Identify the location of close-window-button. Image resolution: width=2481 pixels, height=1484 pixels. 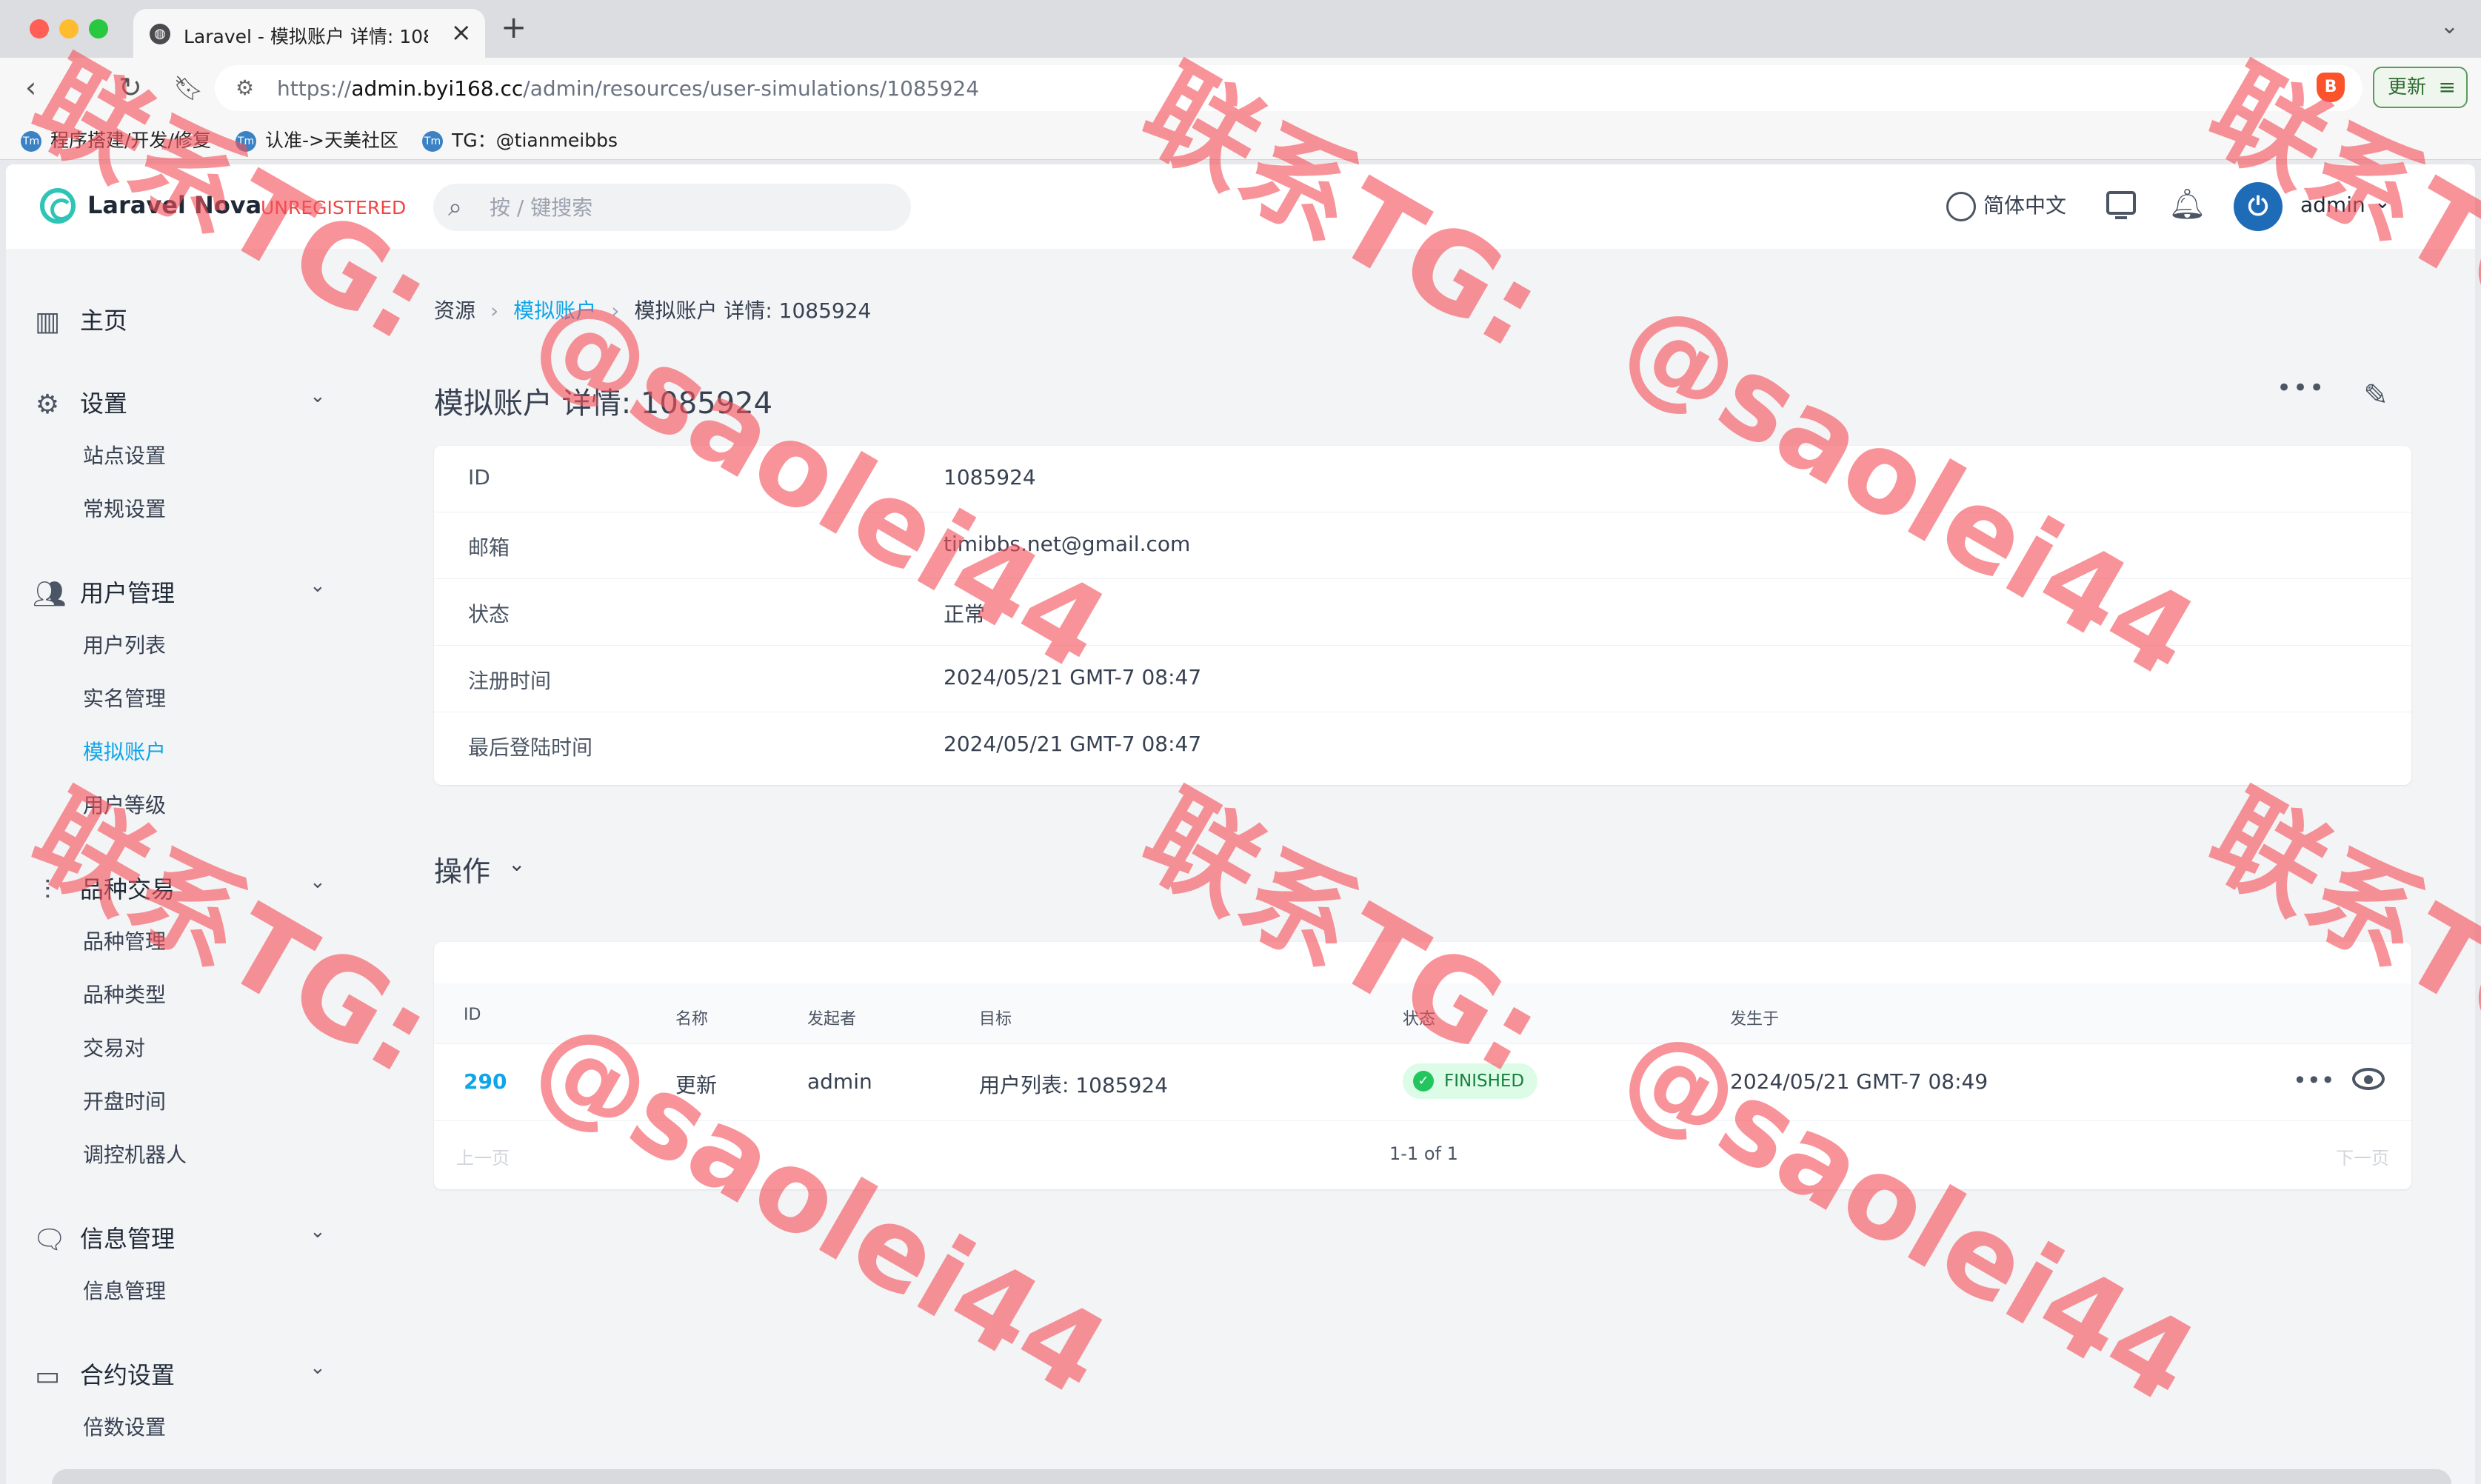
(40, 29).